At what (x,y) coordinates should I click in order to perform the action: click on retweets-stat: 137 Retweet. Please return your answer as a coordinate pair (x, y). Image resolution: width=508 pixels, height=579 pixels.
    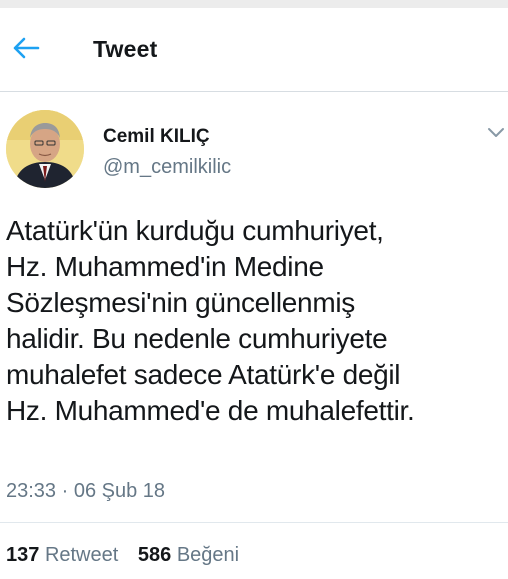
    Looking at the image, I should click on (62, 555).